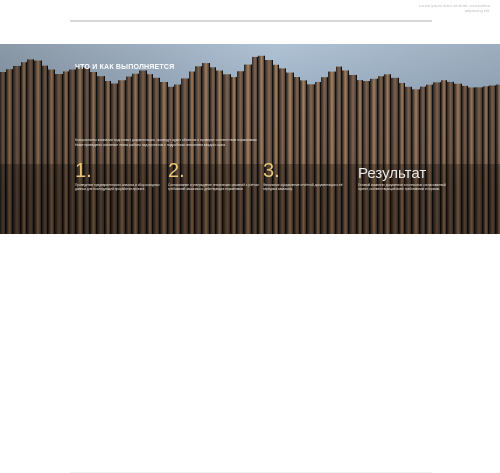 The width and height of the screenshot is (500, 473). What do you see at coordinates (176, 171) in the screenshot?
I see `step-2-number: 2.` at bounding box center [176, 171].